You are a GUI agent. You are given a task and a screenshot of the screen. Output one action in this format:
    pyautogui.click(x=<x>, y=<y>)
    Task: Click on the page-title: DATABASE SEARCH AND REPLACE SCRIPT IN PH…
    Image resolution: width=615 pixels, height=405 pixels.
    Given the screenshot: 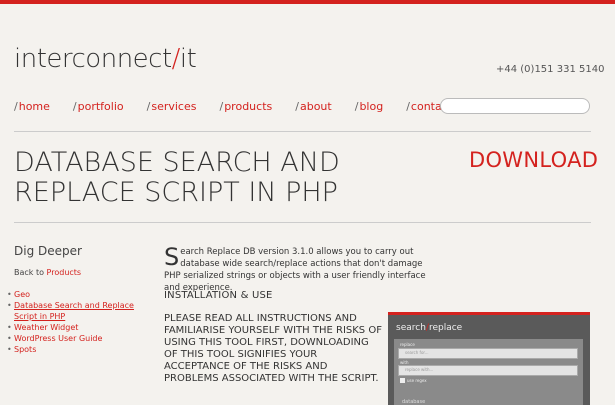 What is the action you would take?
    pyautogui.click(x=177, y=177)
    